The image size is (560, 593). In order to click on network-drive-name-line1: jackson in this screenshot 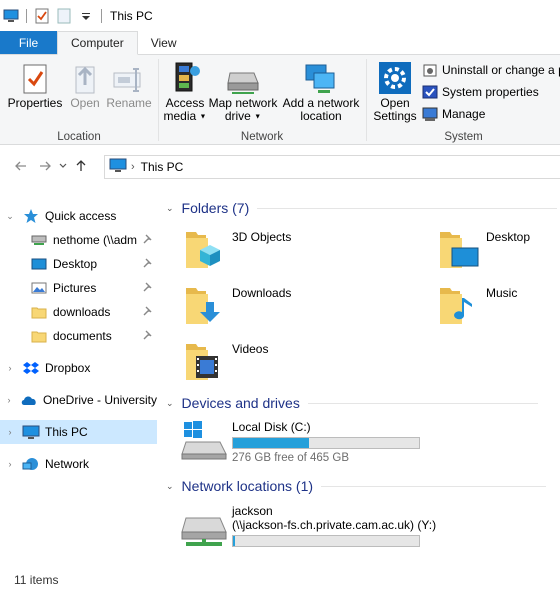, I will do `click(252, 511)`.